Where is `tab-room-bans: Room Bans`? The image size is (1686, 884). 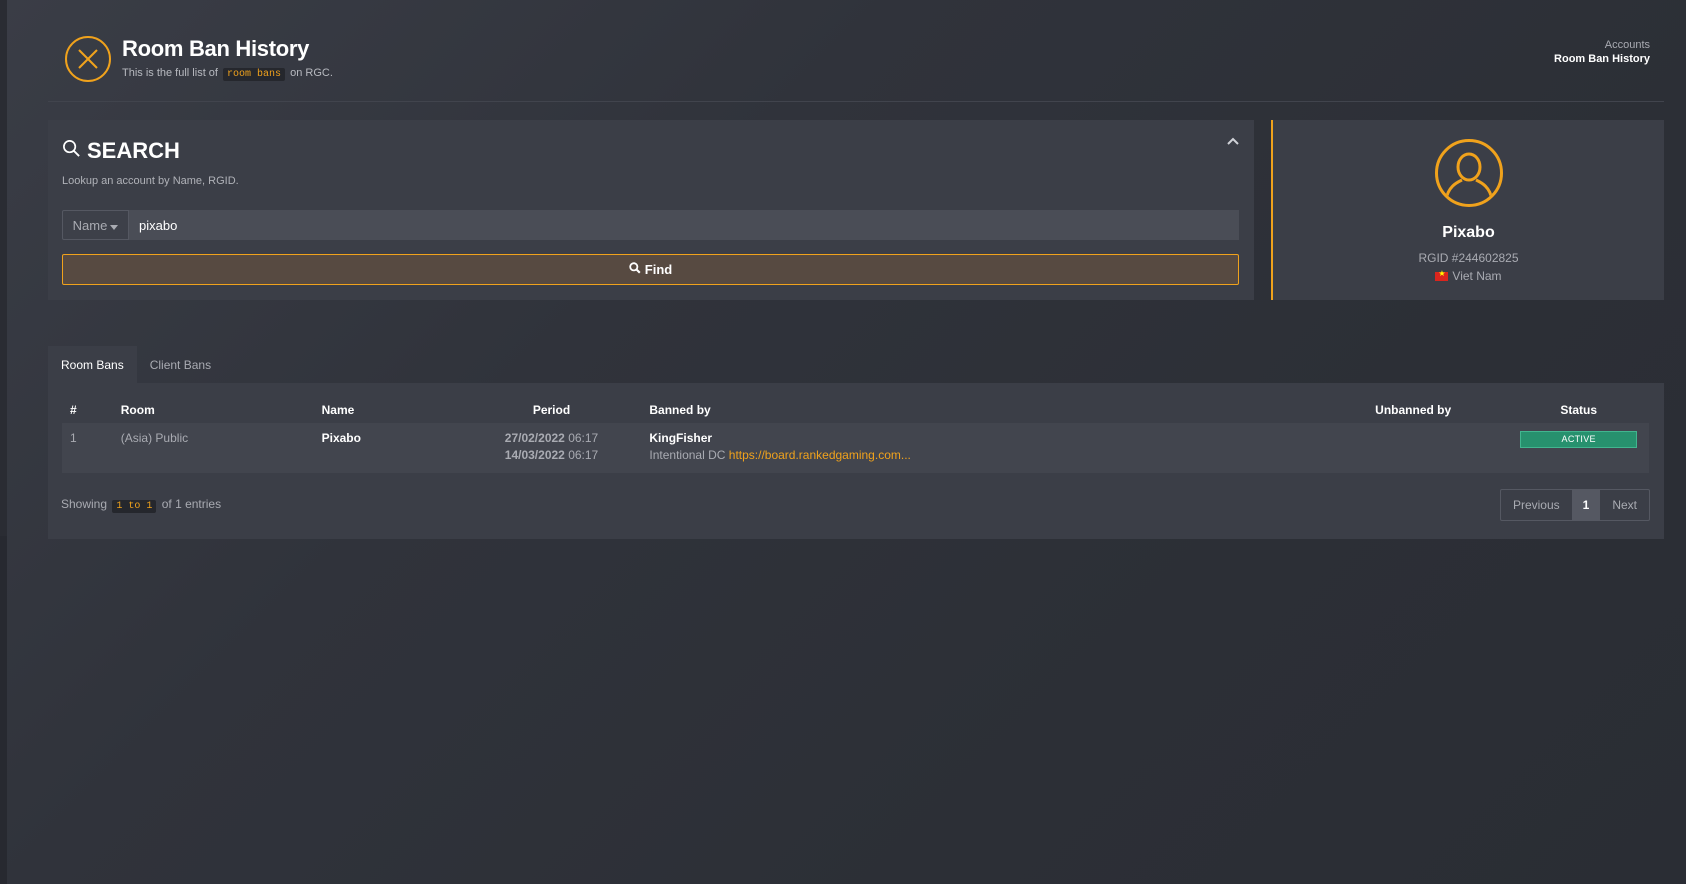 tab-room-bans: Room Bans is located at coordinates (92, 364).